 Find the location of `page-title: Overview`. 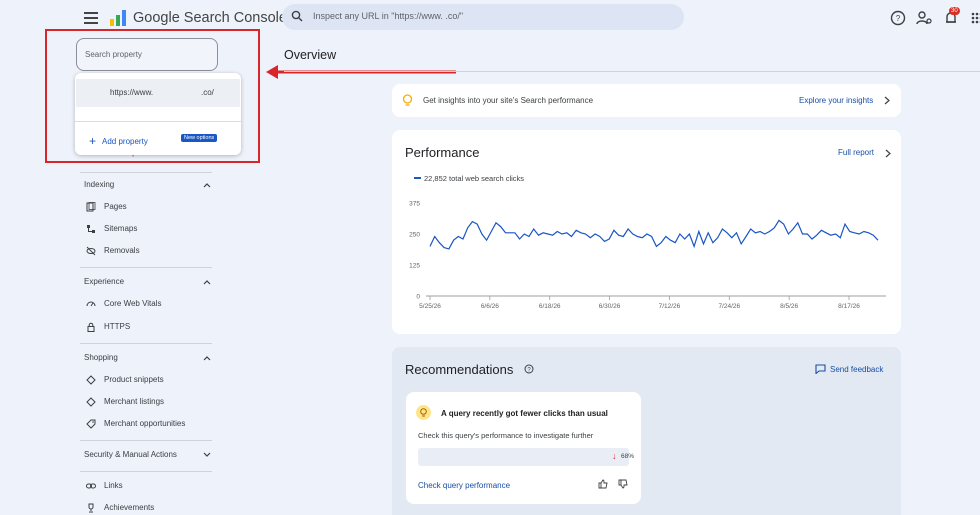

page-title: Overview is located at coordinates (310, 55).